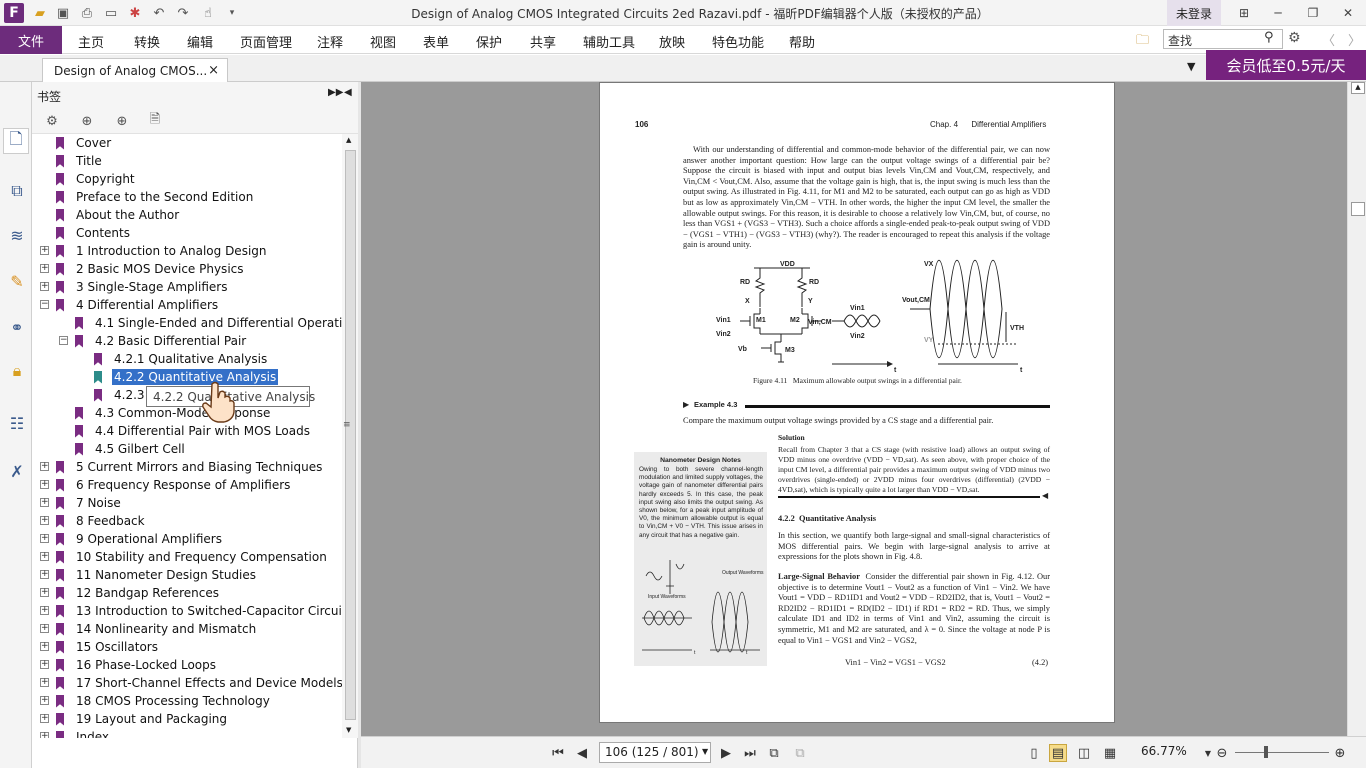  I want to click on bookmark-item: 4.4 Differential Pair with MOS Loads, so click(193, 431).